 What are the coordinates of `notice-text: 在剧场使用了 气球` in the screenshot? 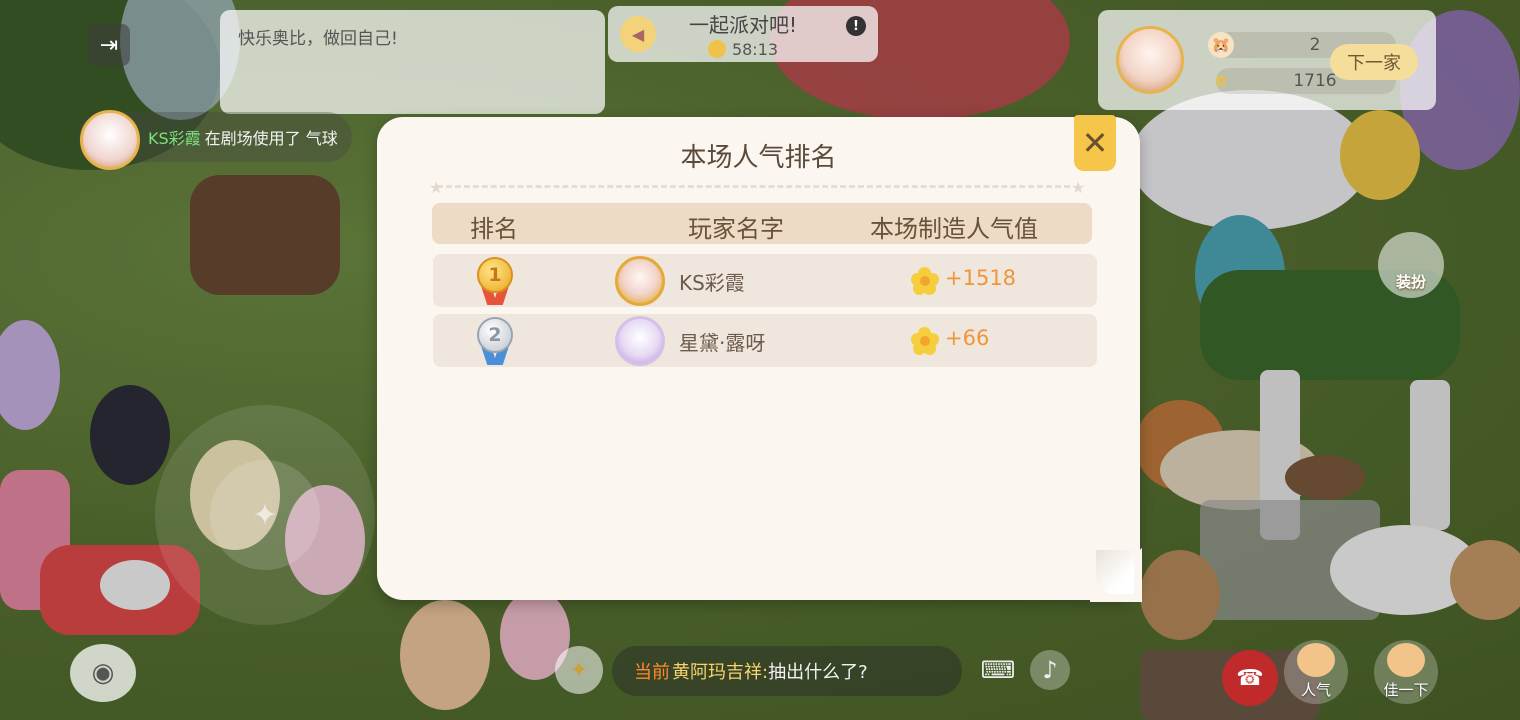 It's located at (271, 138).